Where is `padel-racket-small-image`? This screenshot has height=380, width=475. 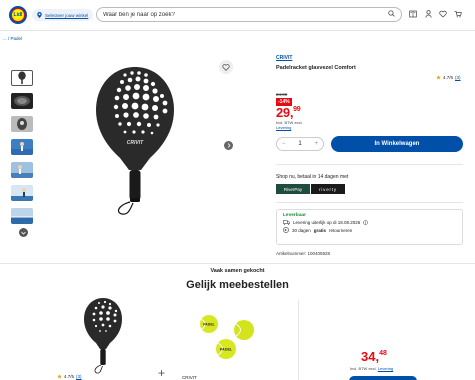
padel-racket-small-image is located at coordinates (103, 336).